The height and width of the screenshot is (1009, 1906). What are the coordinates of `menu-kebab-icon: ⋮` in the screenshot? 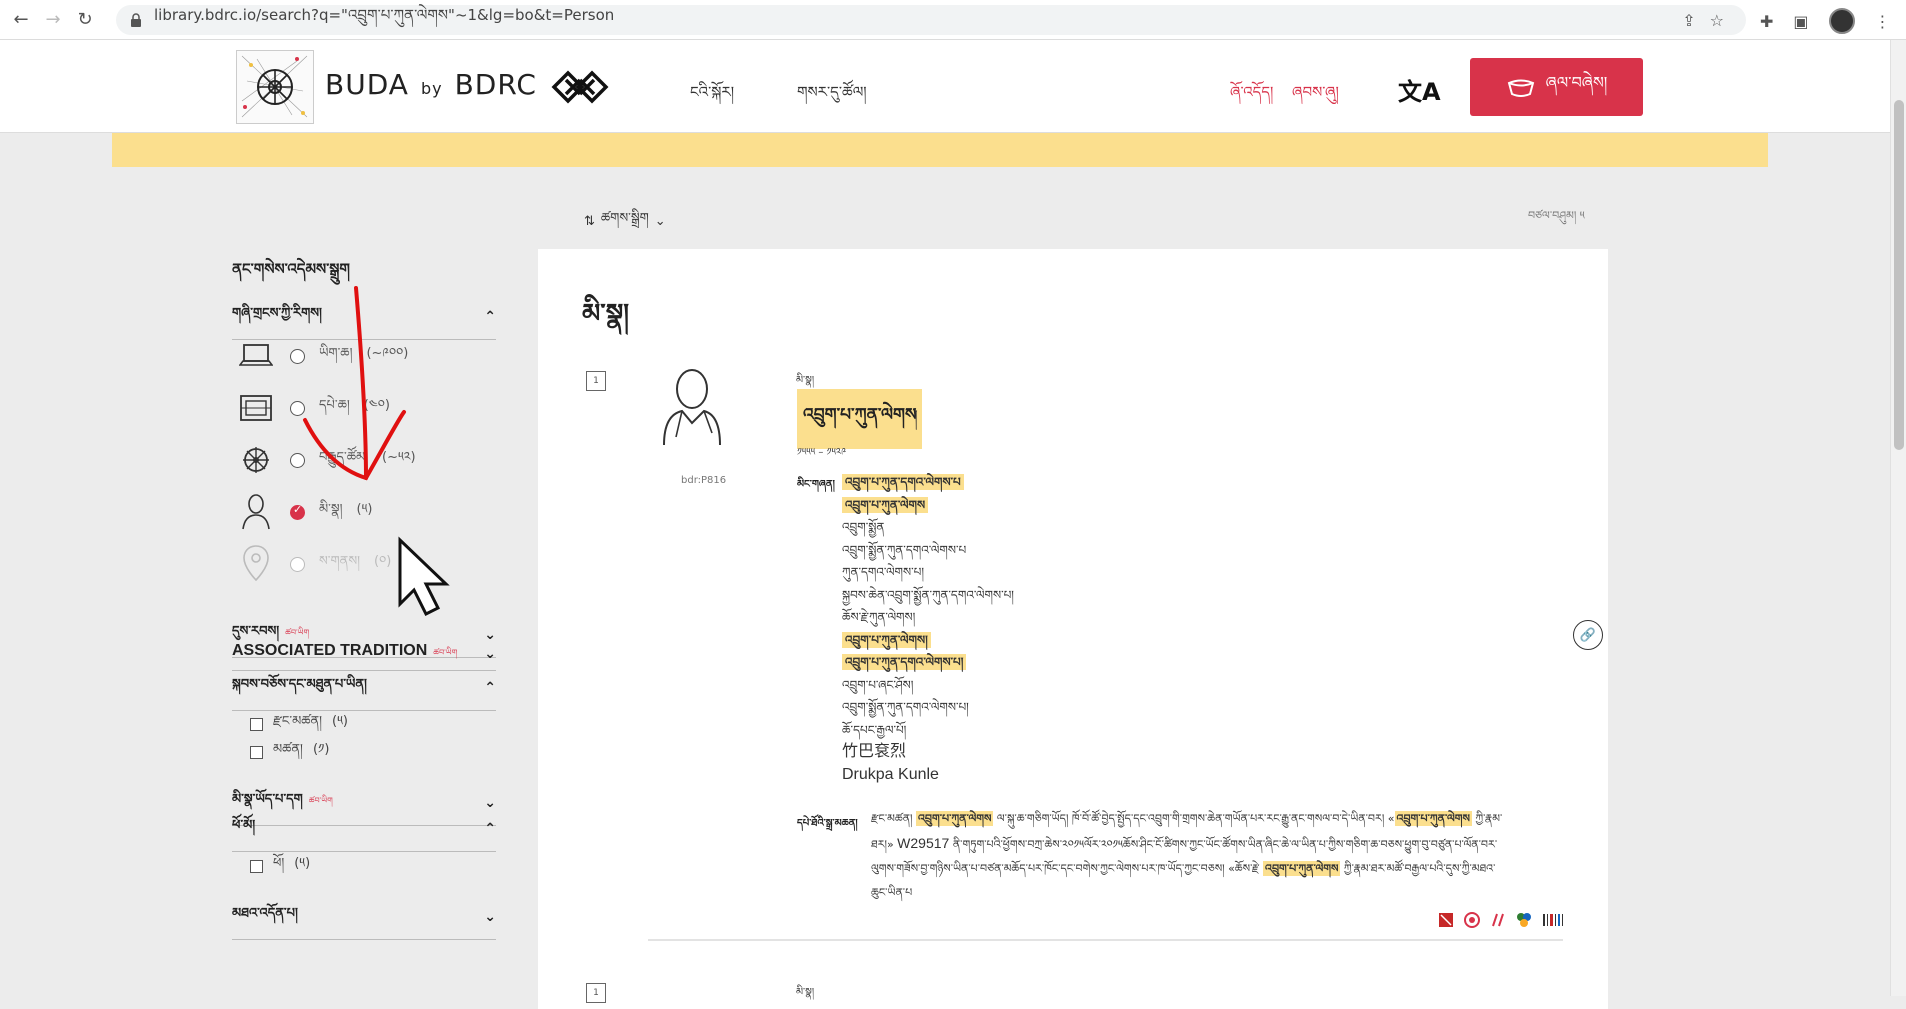 It's located at (1883, 21).